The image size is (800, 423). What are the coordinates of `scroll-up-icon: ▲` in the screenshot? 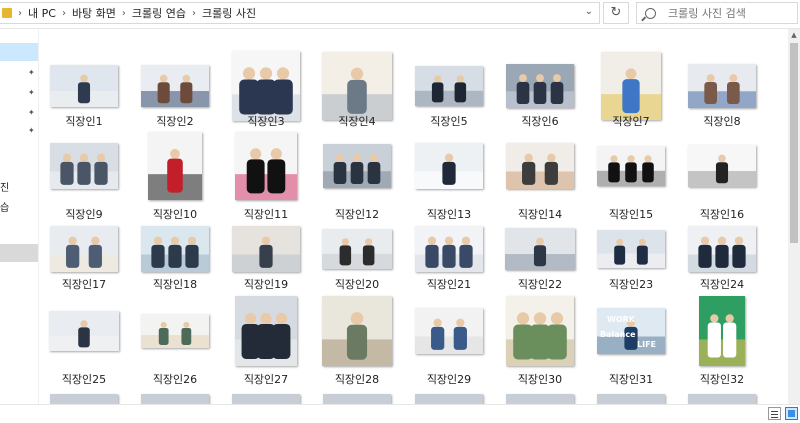 It's located at (794, 35).